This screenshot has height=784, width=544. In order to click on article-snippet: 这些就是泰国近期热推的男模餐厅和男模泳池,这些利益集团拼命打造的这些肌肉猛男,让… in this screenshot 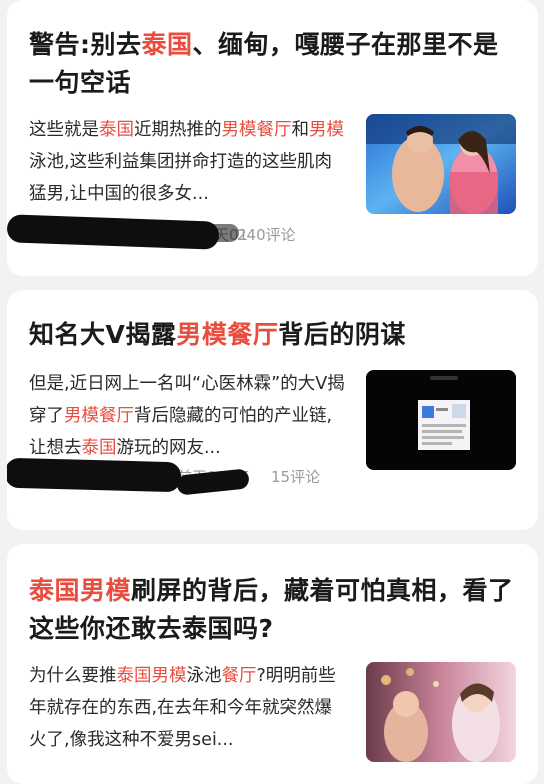, I will do `click(186, 162)`.